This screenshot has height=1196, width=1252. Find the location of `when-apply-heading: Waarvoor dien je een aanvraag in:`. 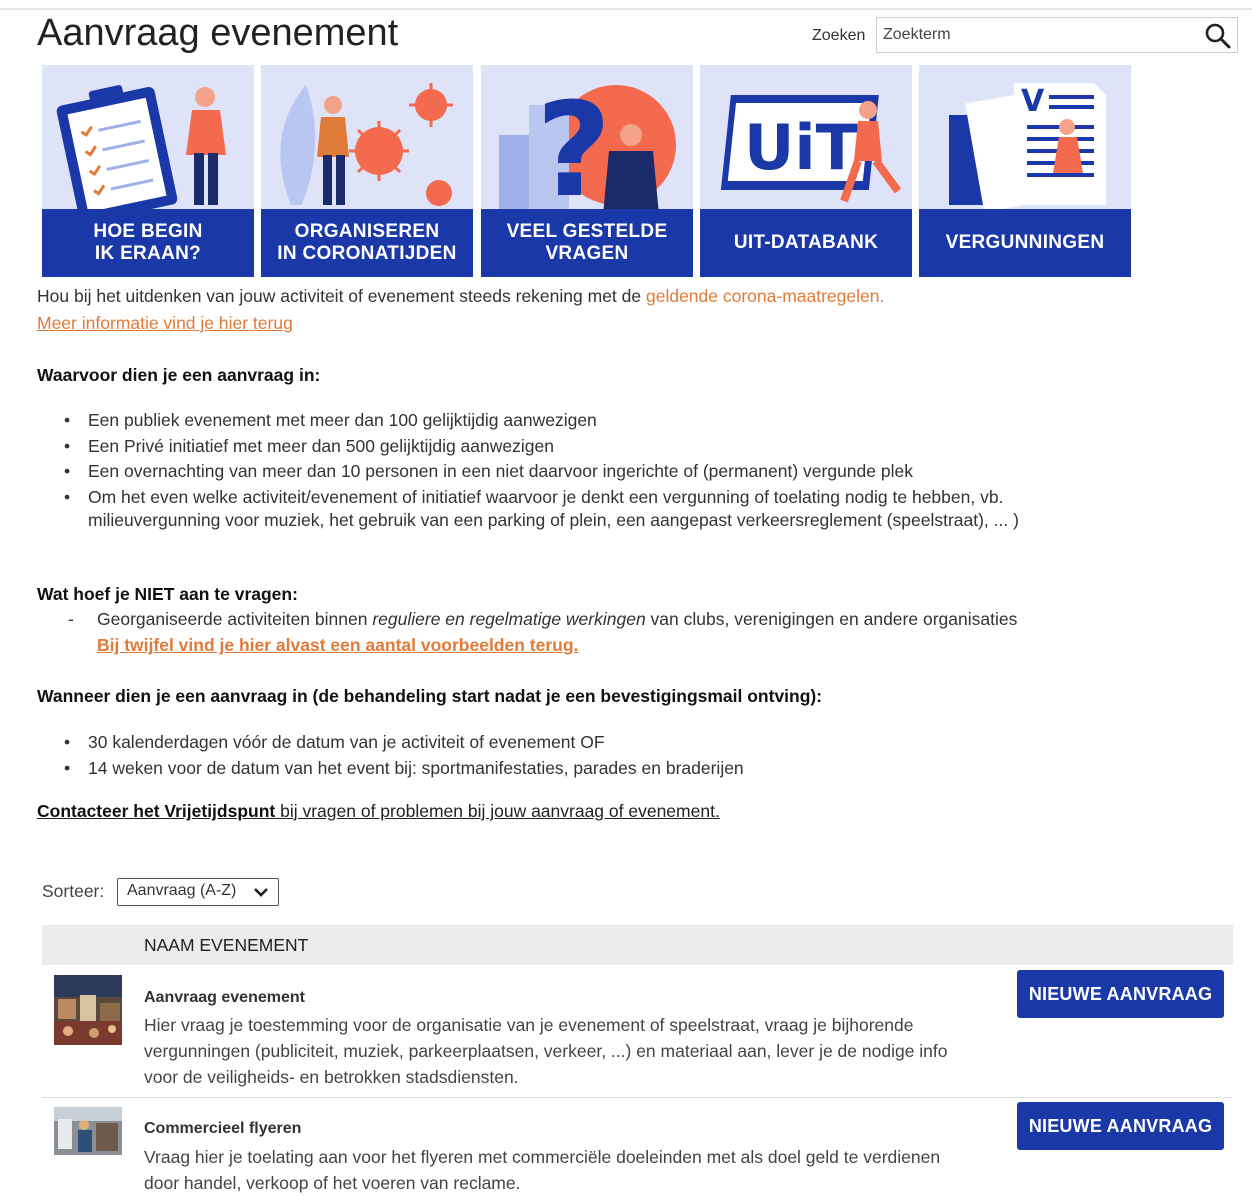

when-apply-heading: Waarvoor dien je een aanvraag in: is located at coordinates (179, 375).